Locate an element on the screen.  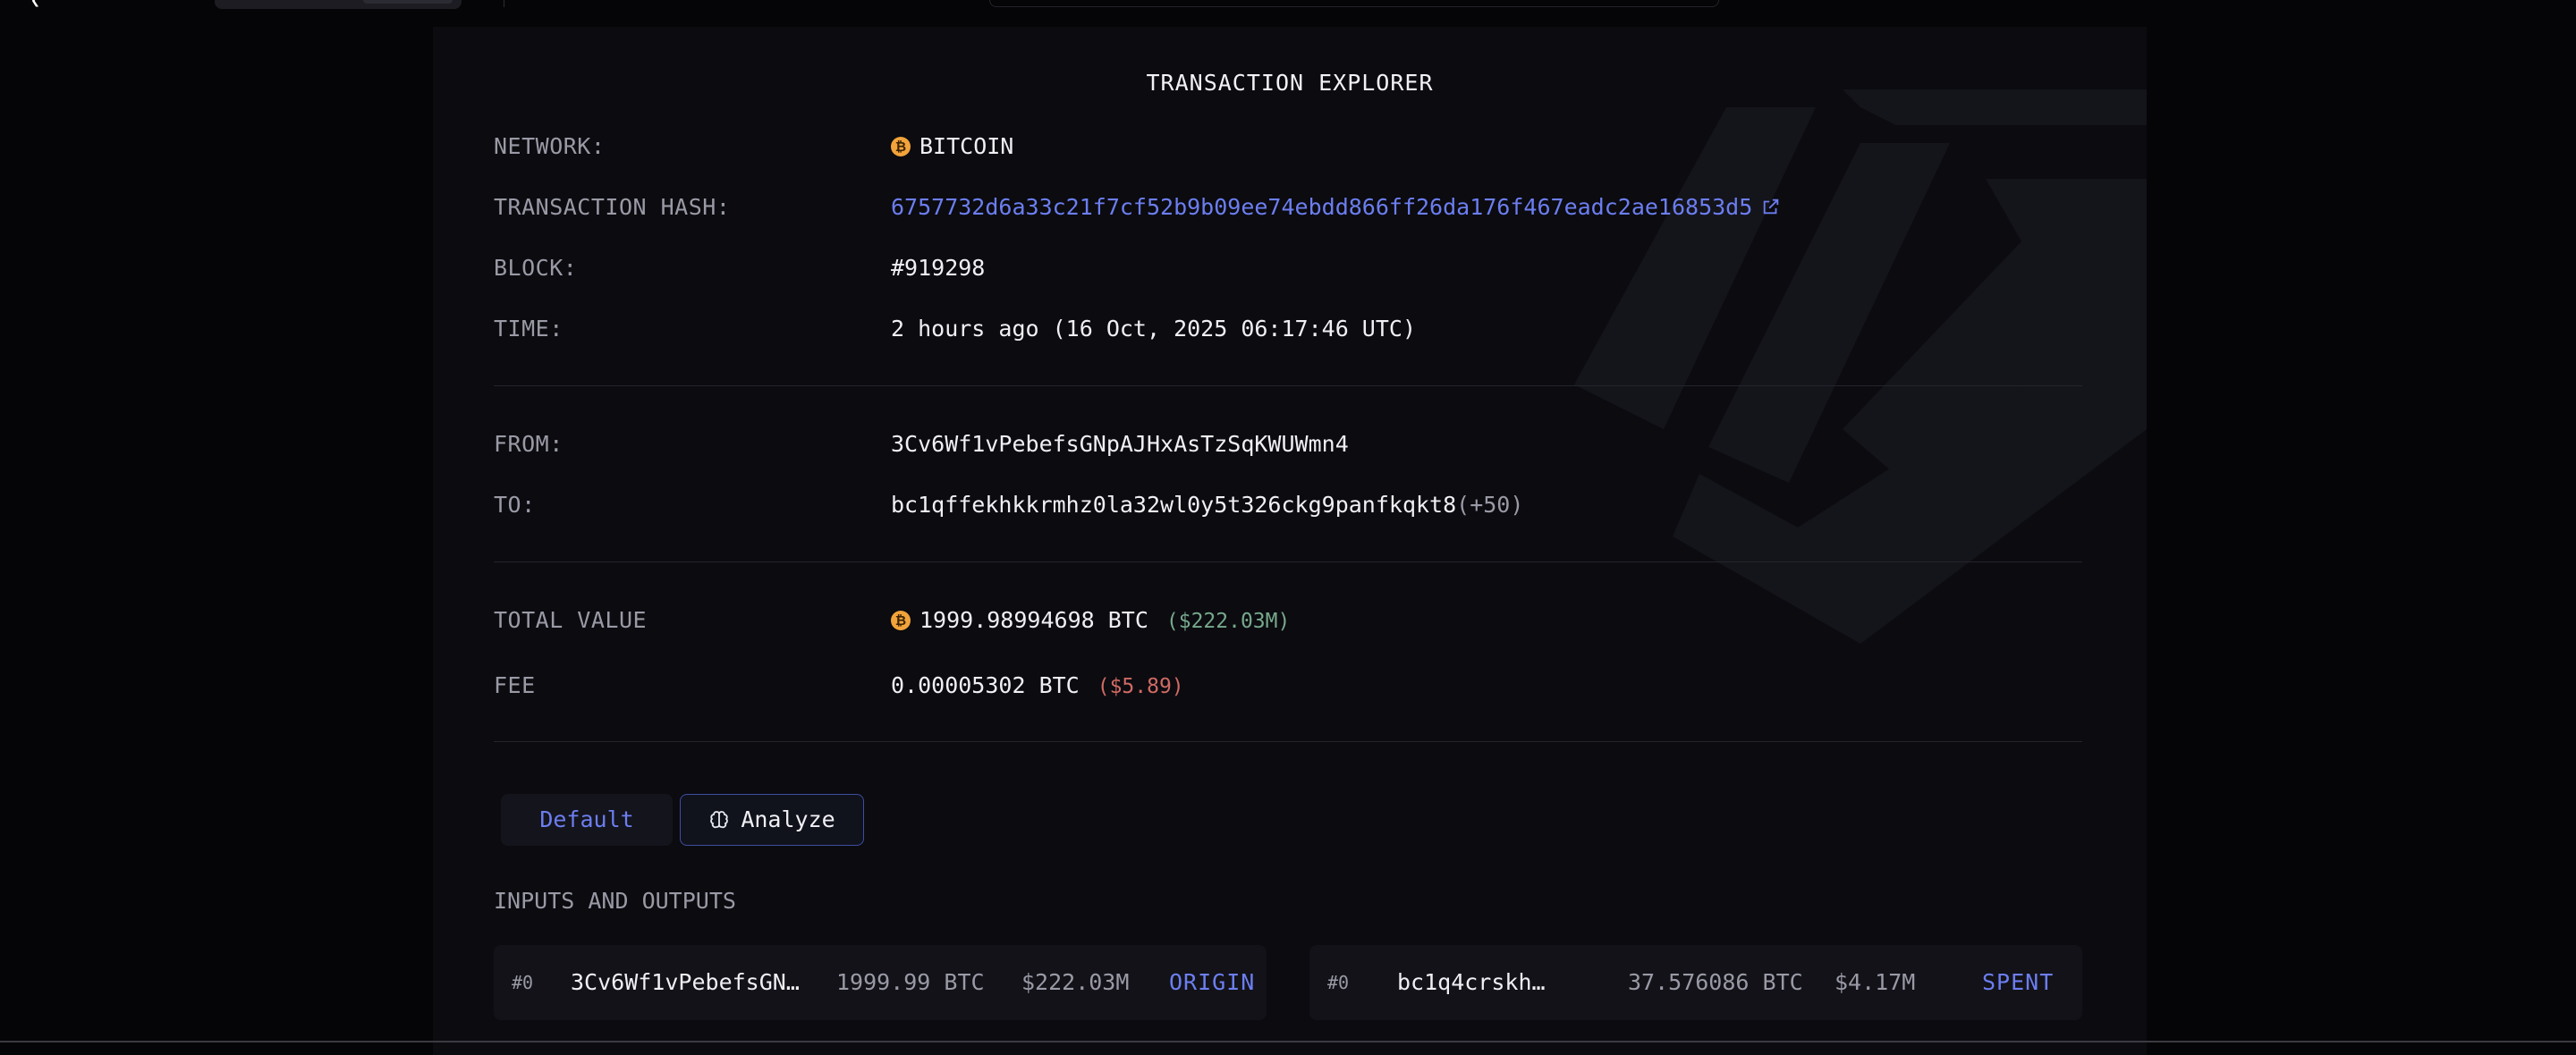
search-bar is located at coordinates (1354, 3).